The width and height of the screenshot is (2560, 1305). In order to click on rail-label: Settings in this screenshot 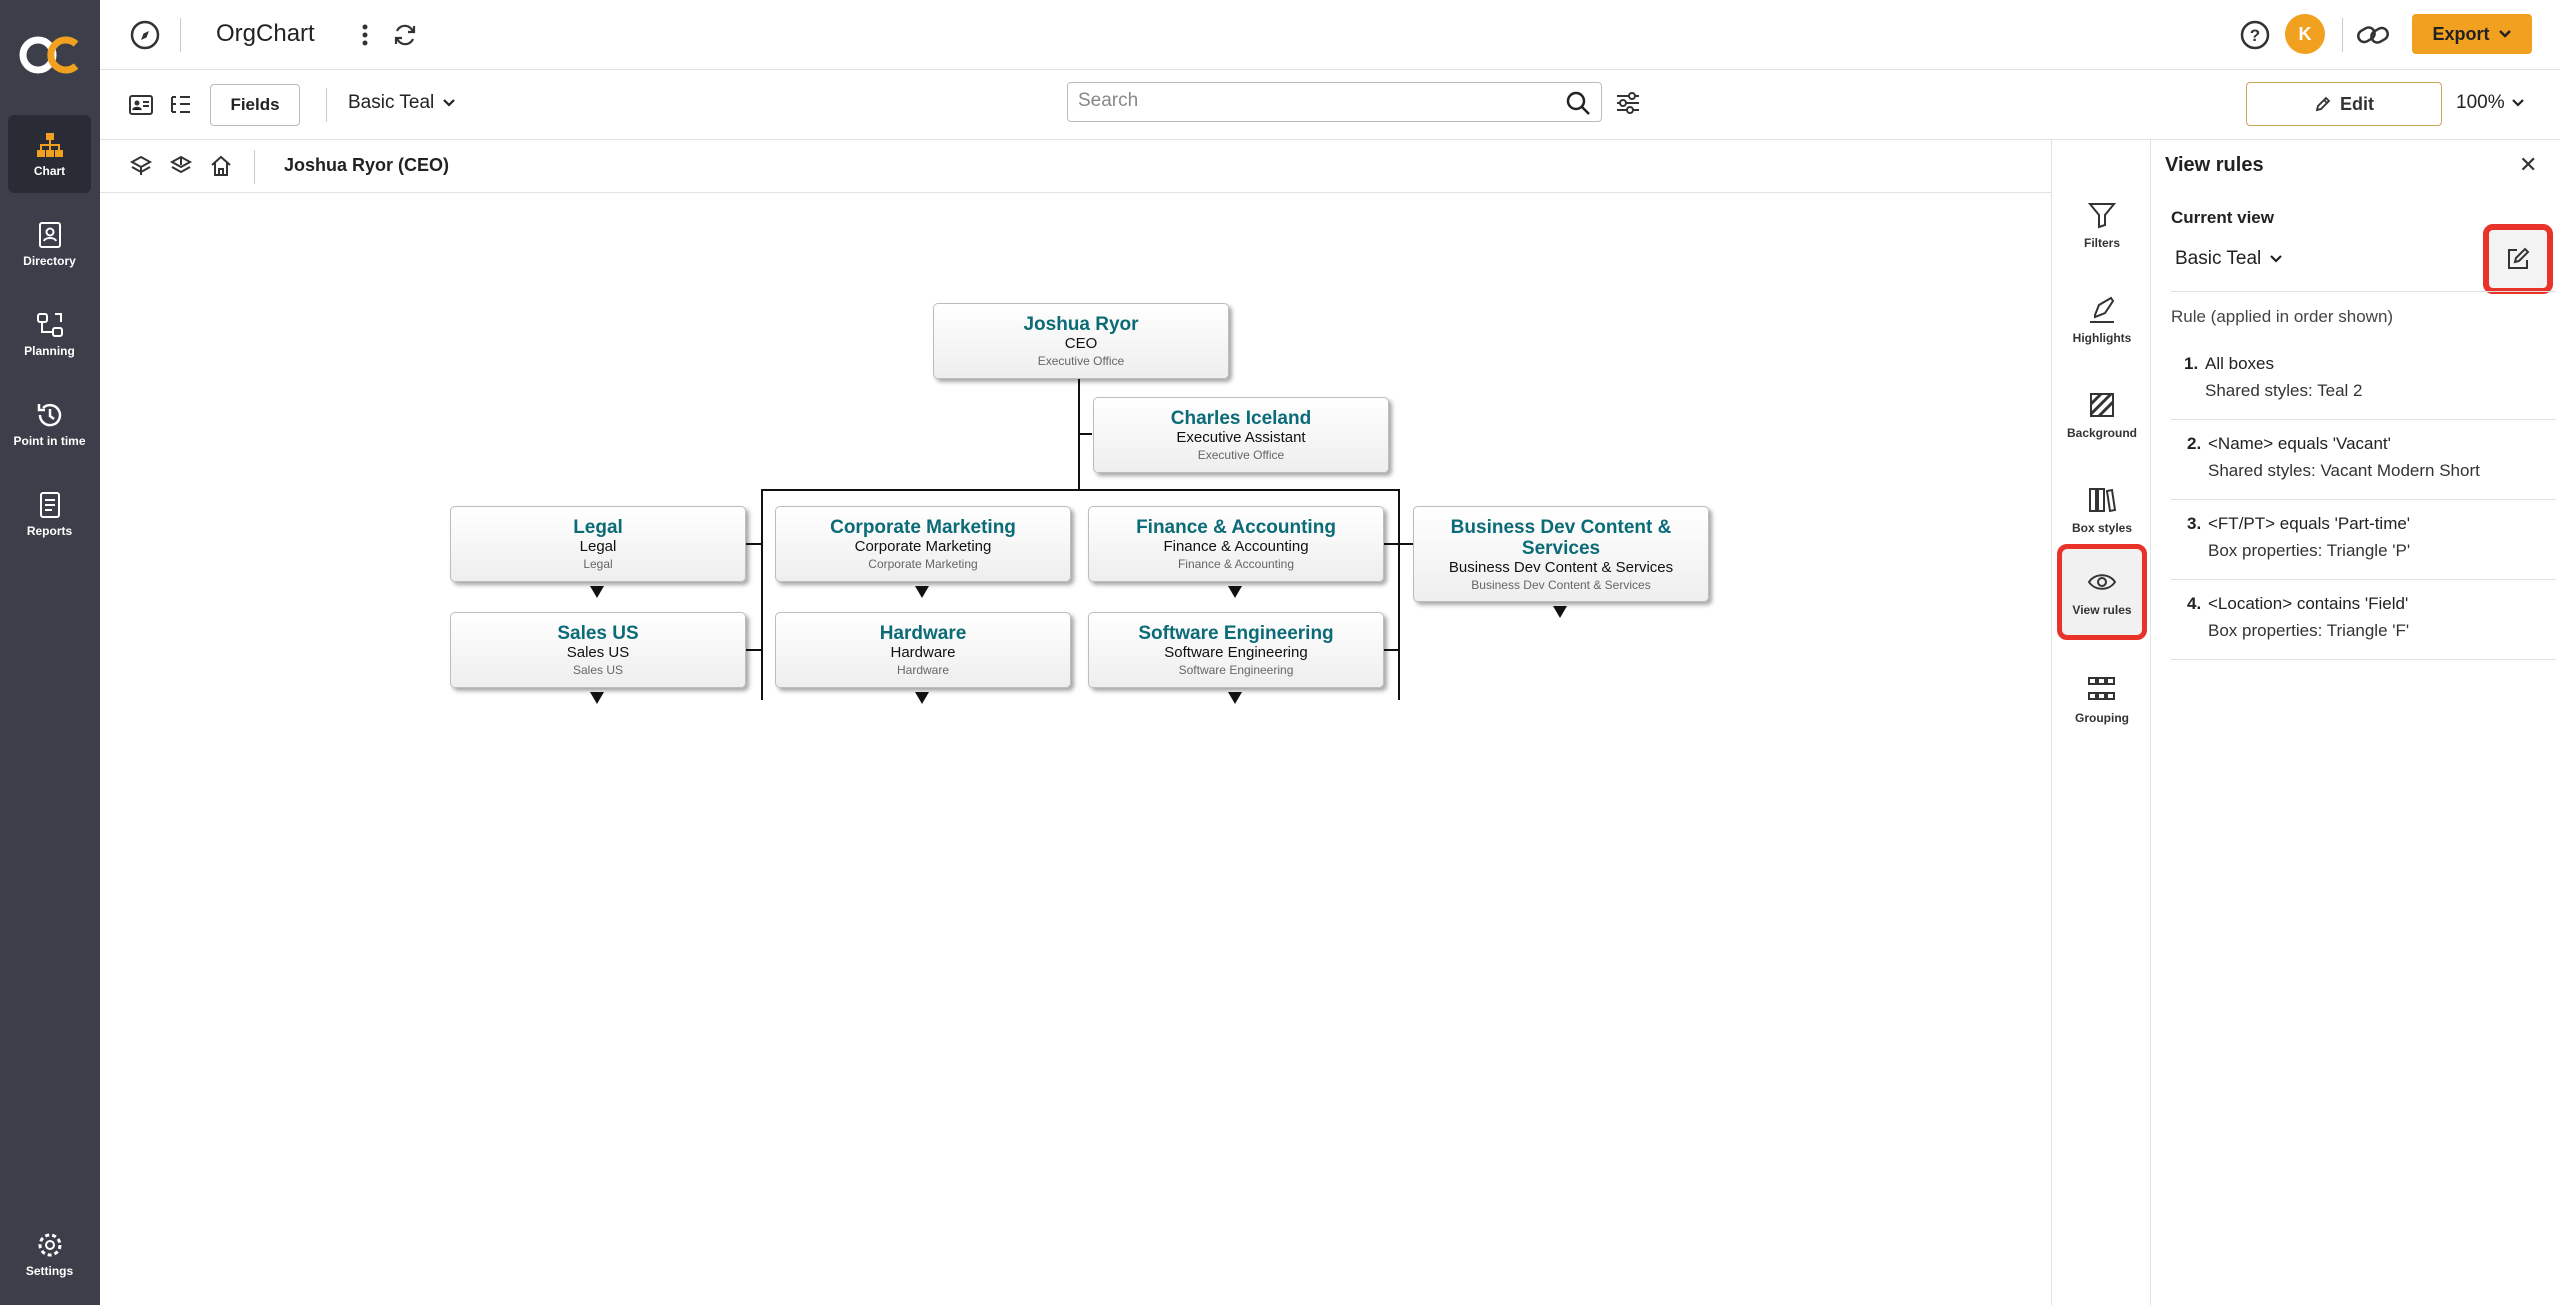, I will do `click(49, 1271)`.